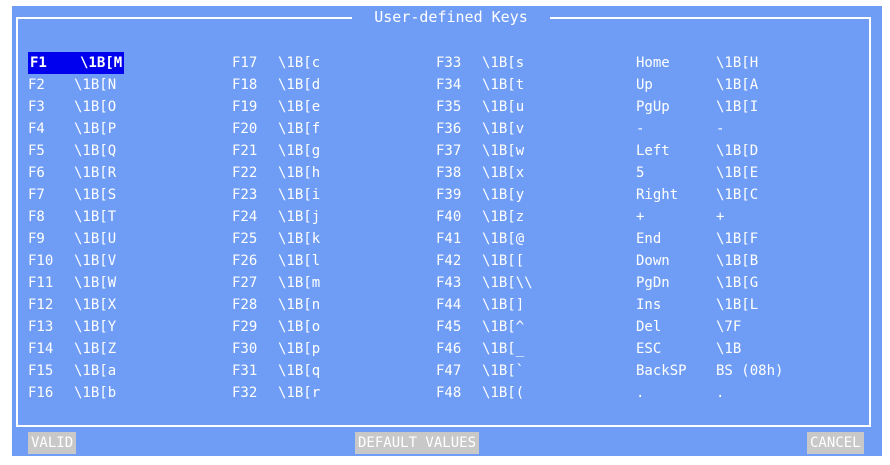 The width and height of the screenshot is (890, 465). Describe the element at coordinates (299, 129) in the screenshot. I see `key-value-field: \1B[f` at that location.